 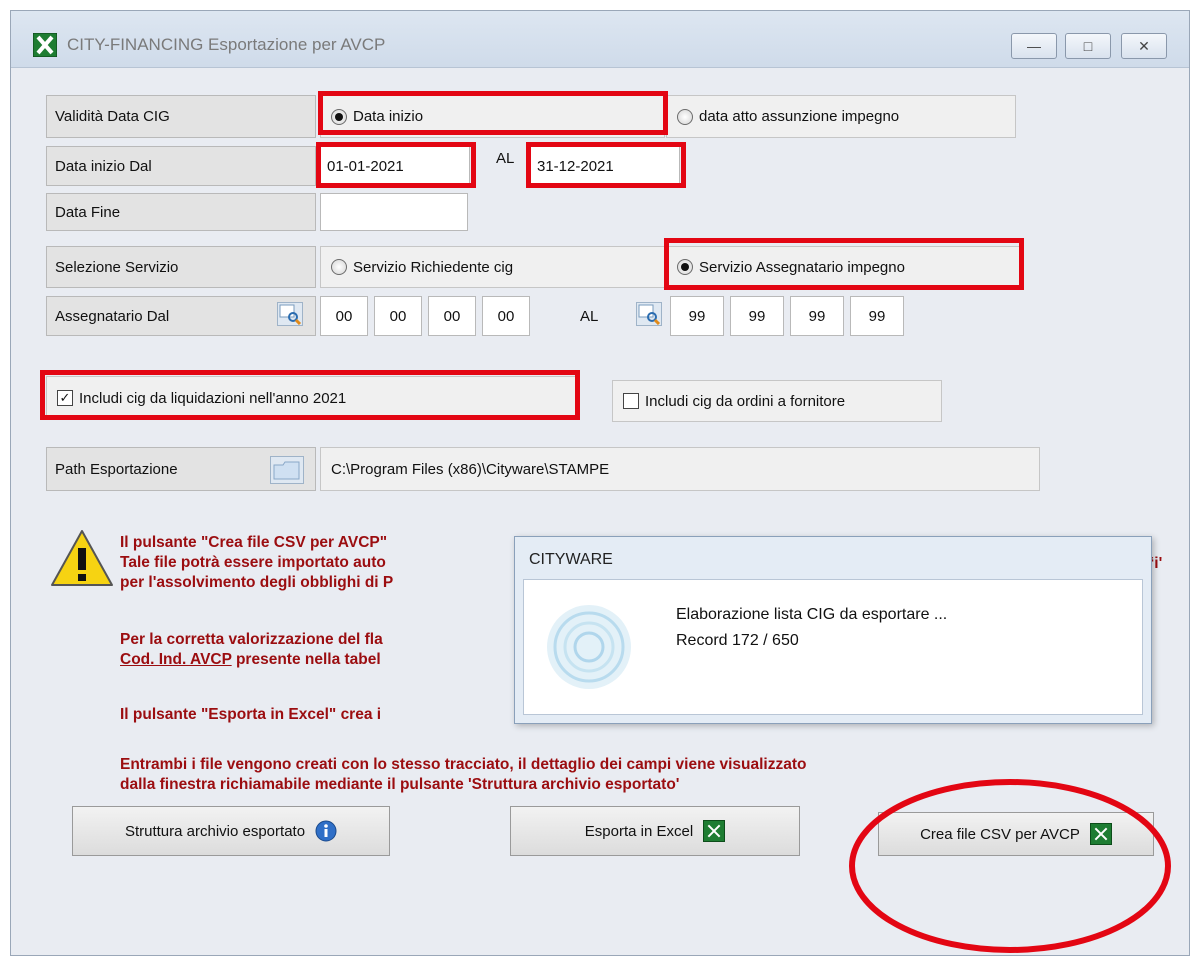 What do you see at coordinates (45, 45) in the screenshot?
I see `excel-app-icon` at bounding box center [45, 45].